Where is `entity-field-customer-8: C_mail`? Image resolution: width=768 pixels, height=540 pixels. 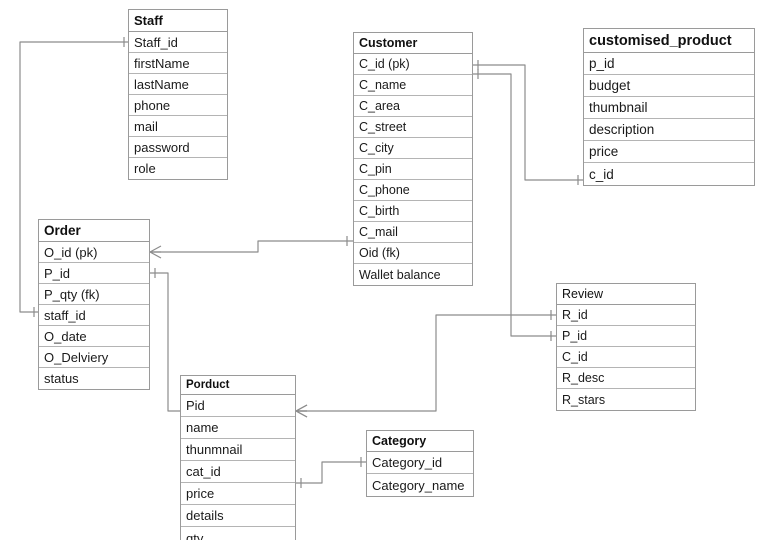
entity-field-customer-8: C_mail is located at coordinates (413, 232).